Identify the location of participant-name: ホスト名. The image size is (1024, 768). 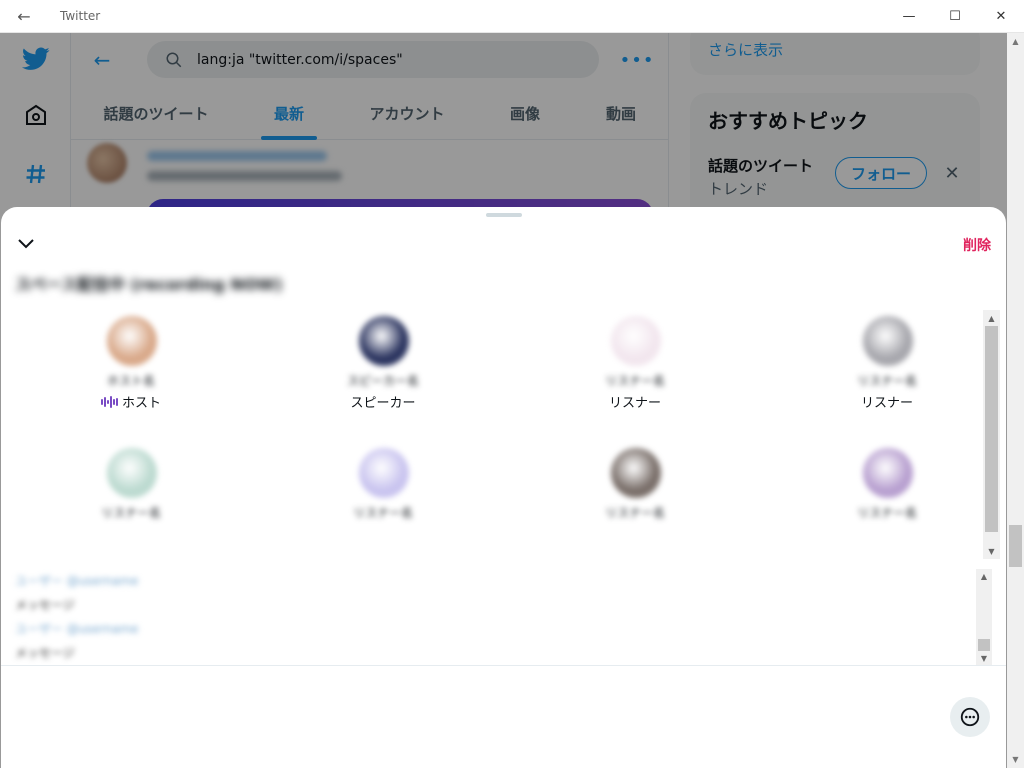
(130, 381).